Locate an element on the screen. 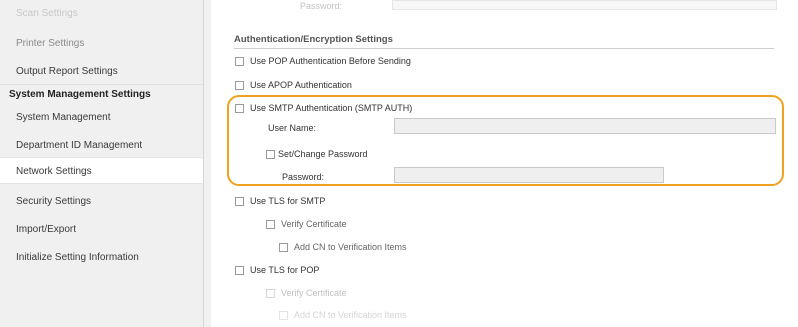 The height and width of the screenshot is (327, 798). password-field is located at coordinates (529, 175).